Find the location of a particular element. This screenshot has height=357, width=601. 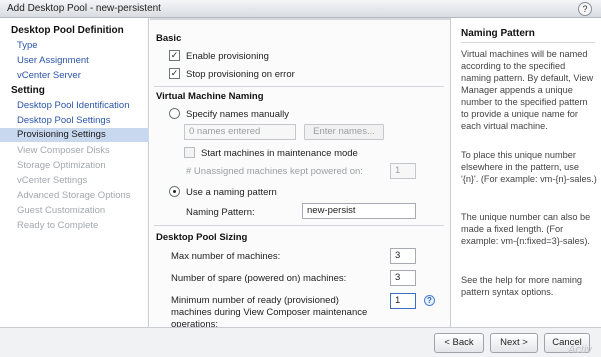

min-ready-machines-input: 1 is located at coordinates (403, 301).